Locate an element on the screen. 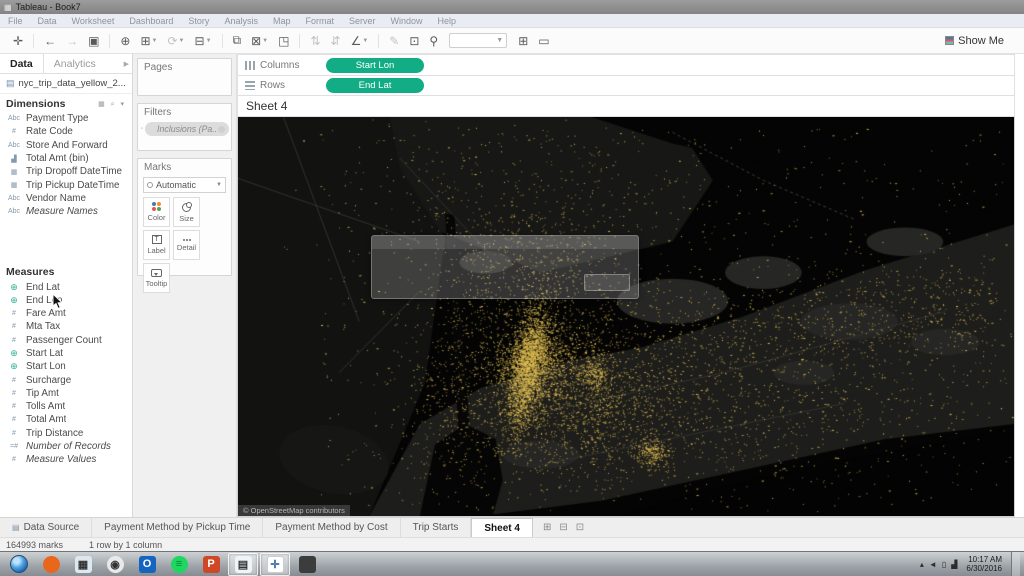 The height and width of the screenshot is (576, 1024). sort-ascending-button: ⇅ is located at coordinates (315, 40).